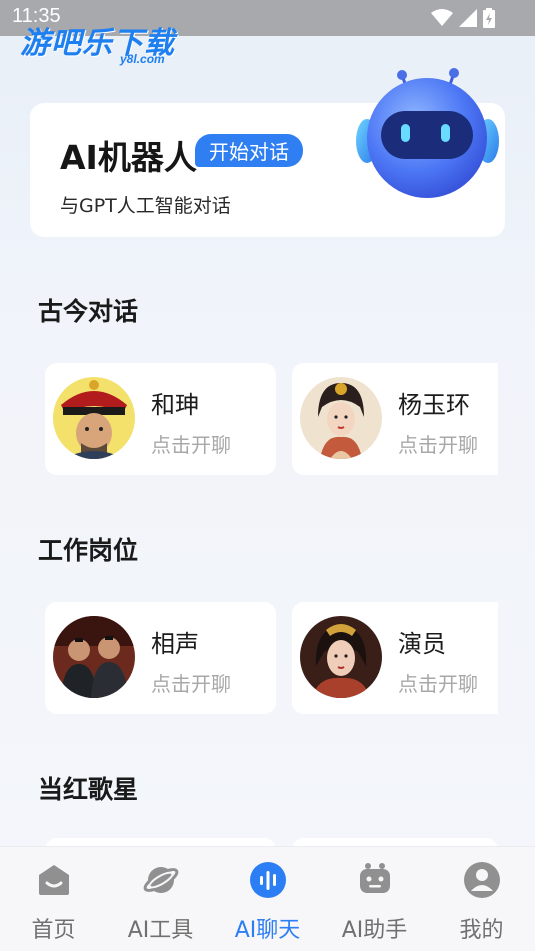 This screenshot has width=535, height=951. Describe the element at coordinates (268, 880) in the screenshot. I see `voice-icon` at that location.